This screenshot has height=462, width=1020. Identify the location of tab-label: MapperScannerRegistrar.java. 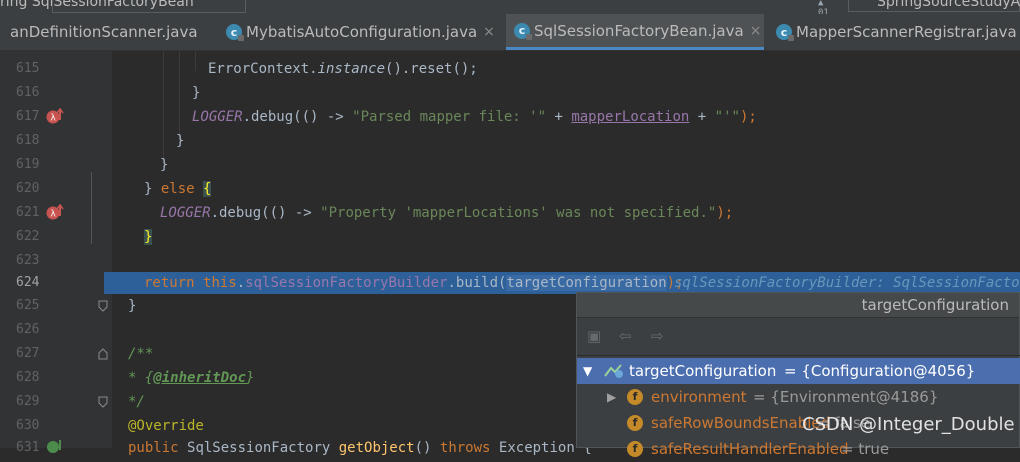
(906, 32).